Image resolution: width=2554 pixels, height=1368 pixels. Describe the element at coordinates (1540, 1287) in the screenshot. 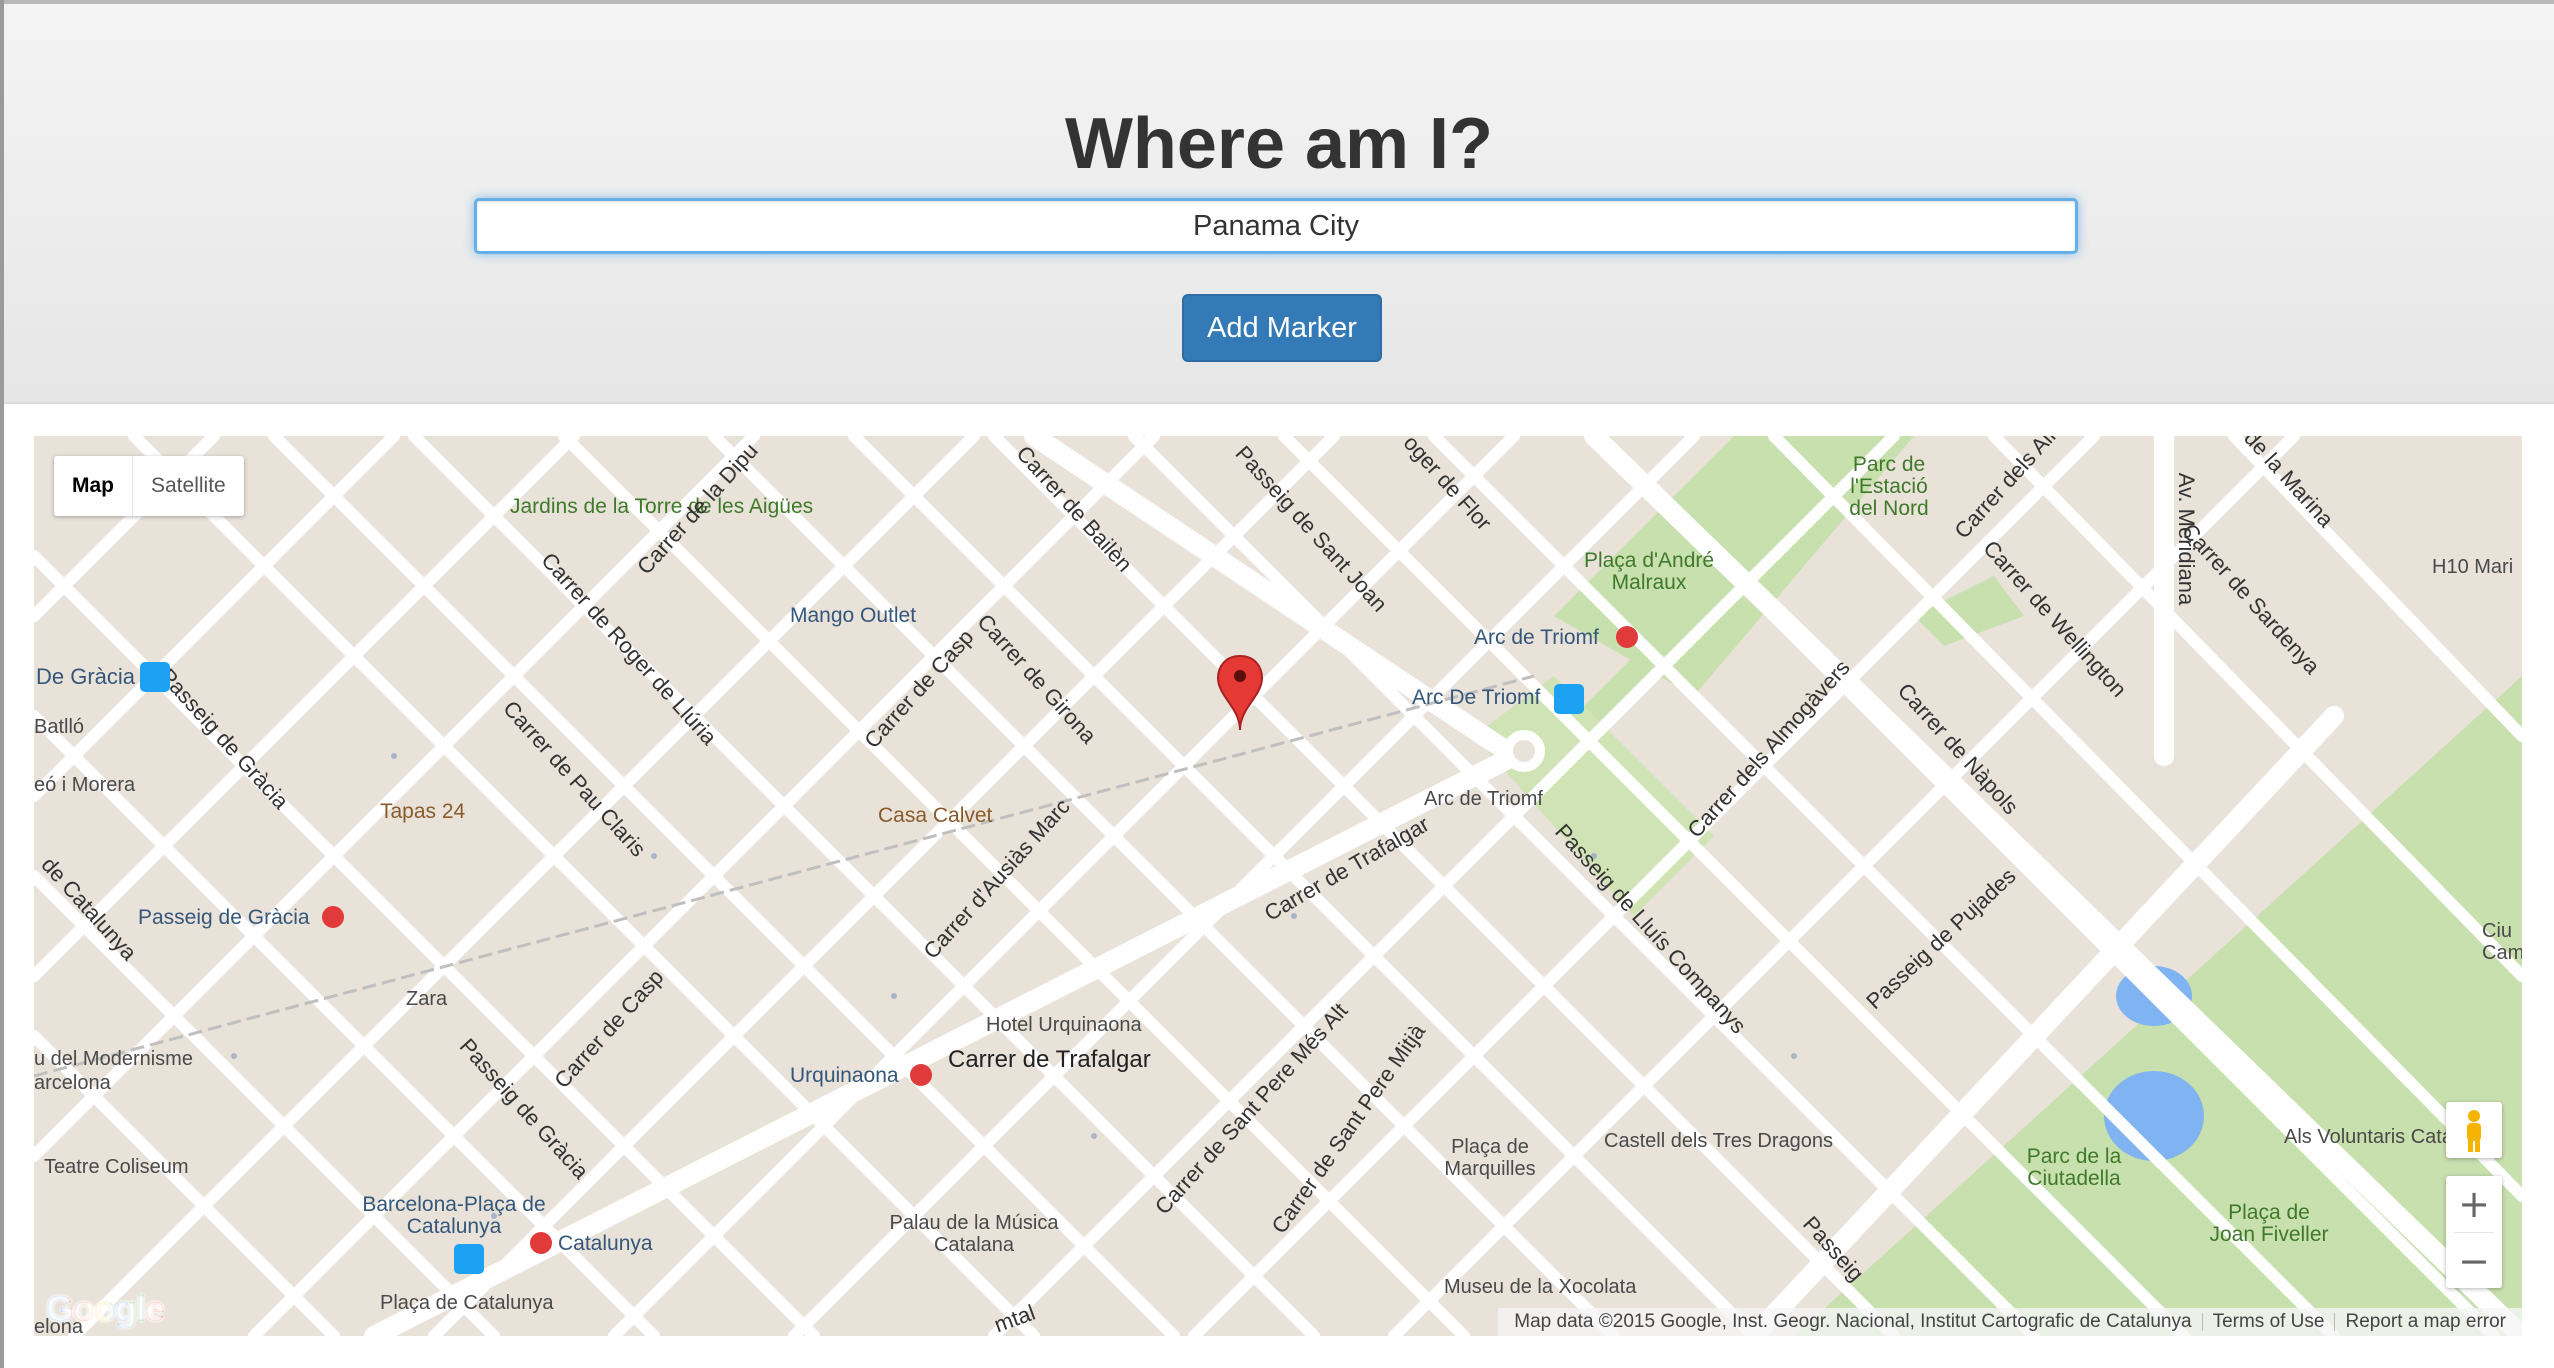

I see `label-xocolata: Museu de la Xocolata` at that location.